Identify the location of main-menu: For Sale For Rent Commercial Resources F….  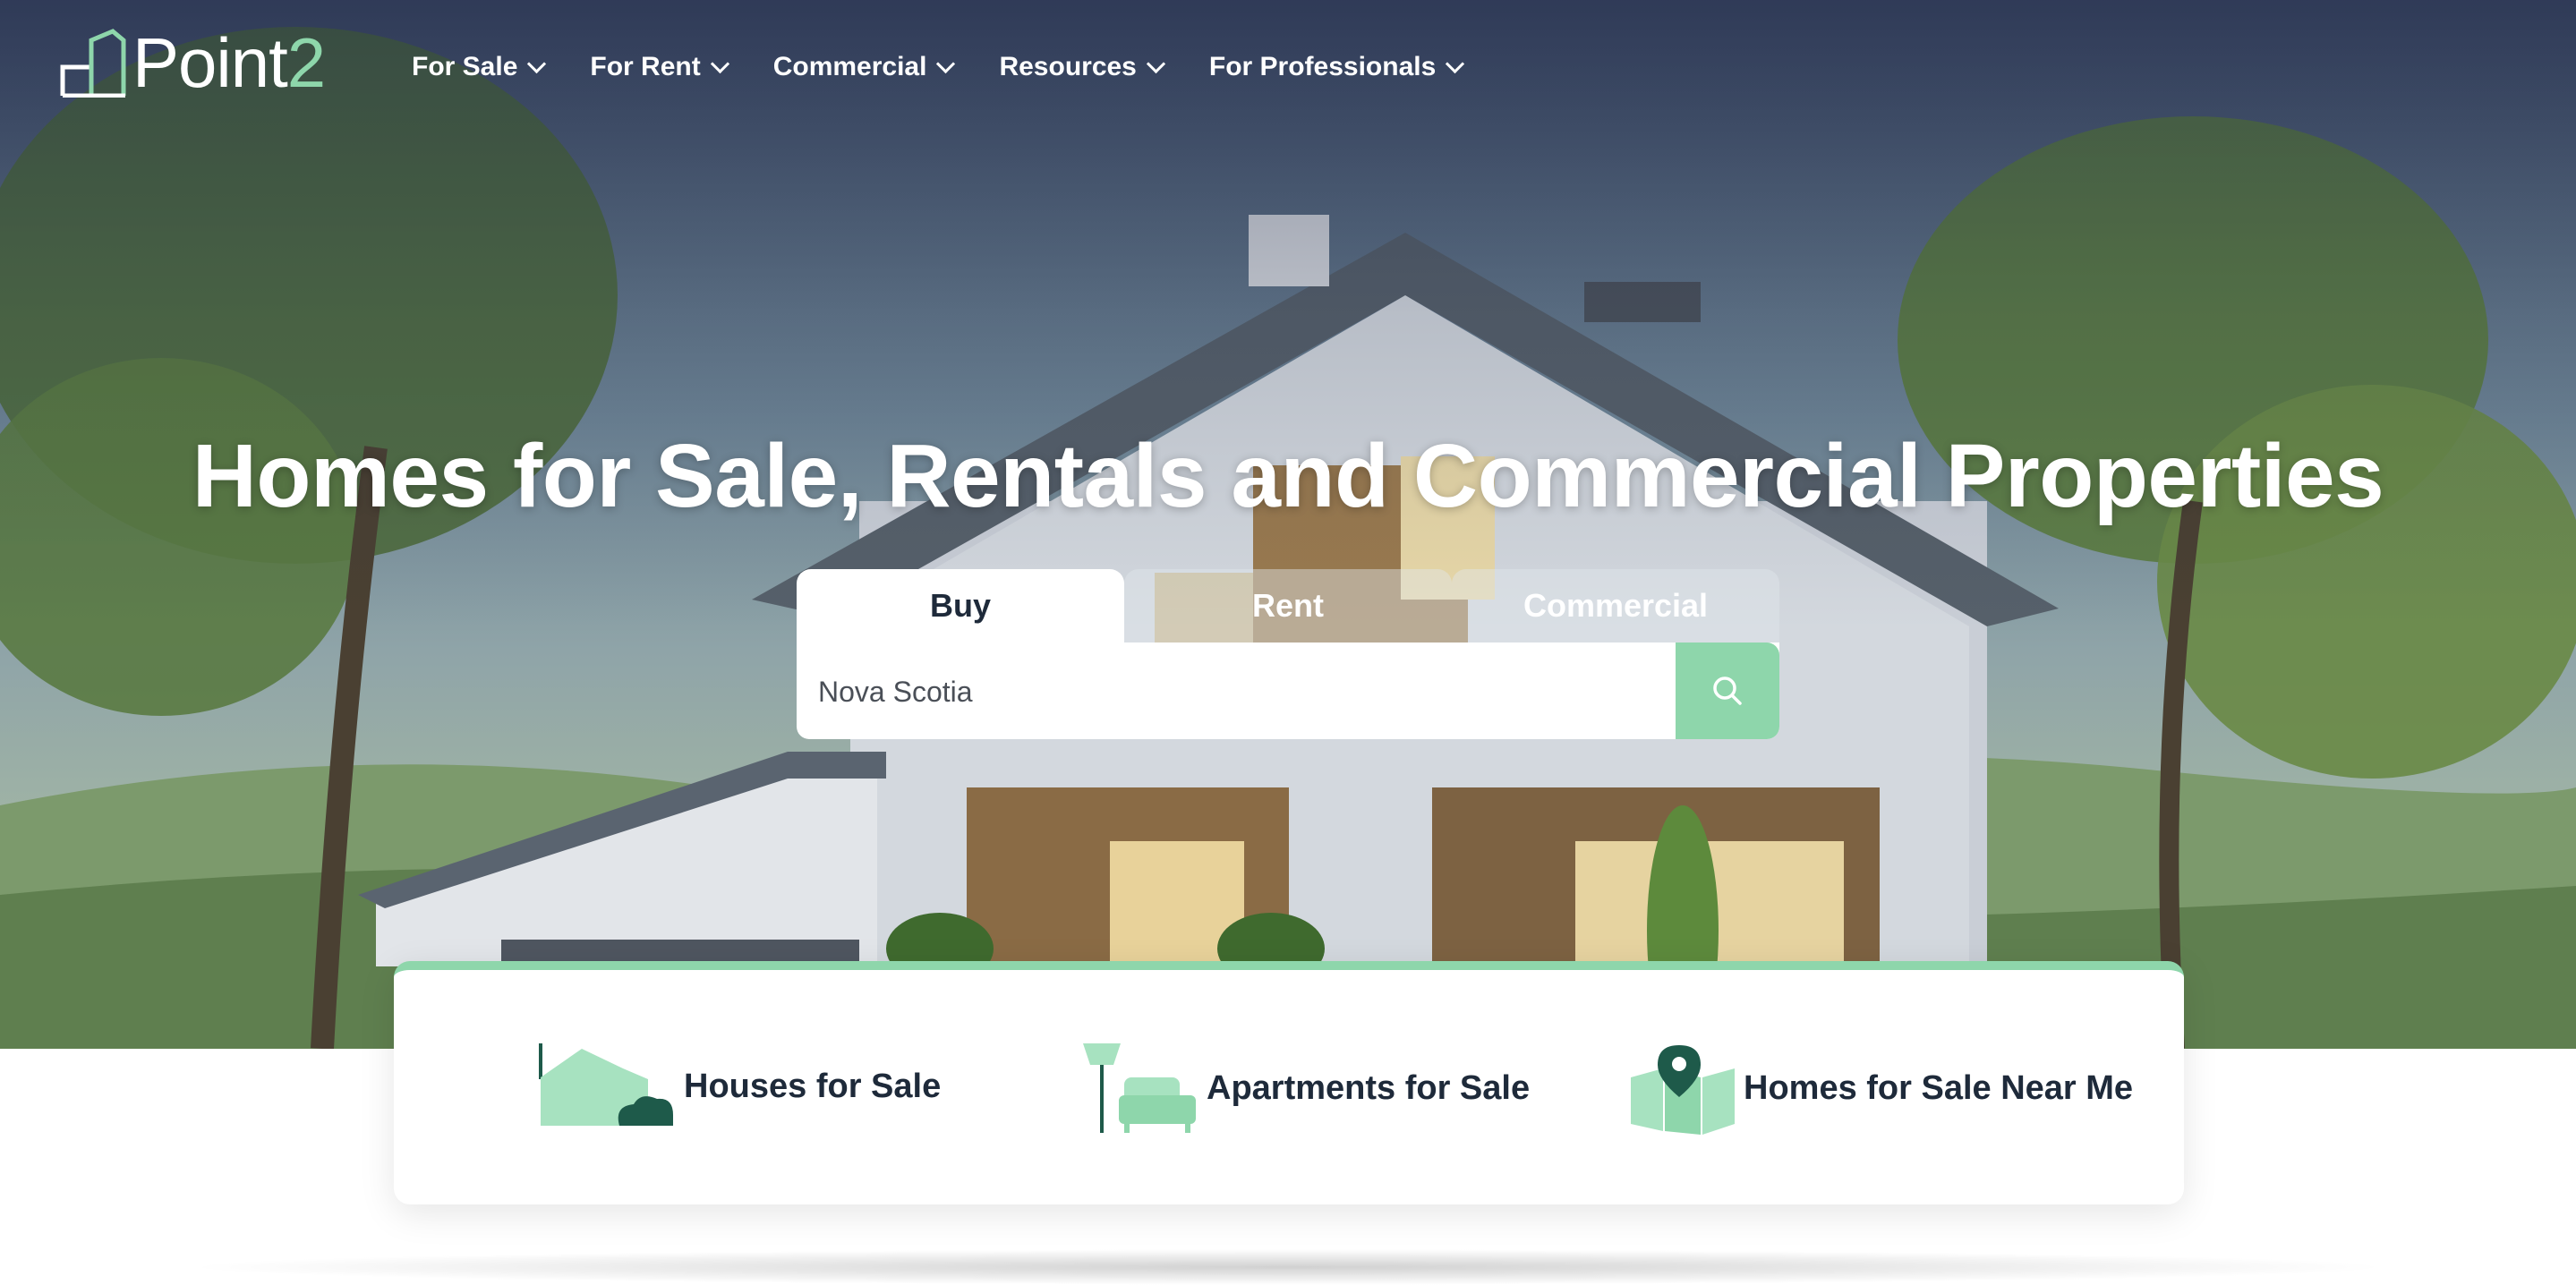
(938, 67).